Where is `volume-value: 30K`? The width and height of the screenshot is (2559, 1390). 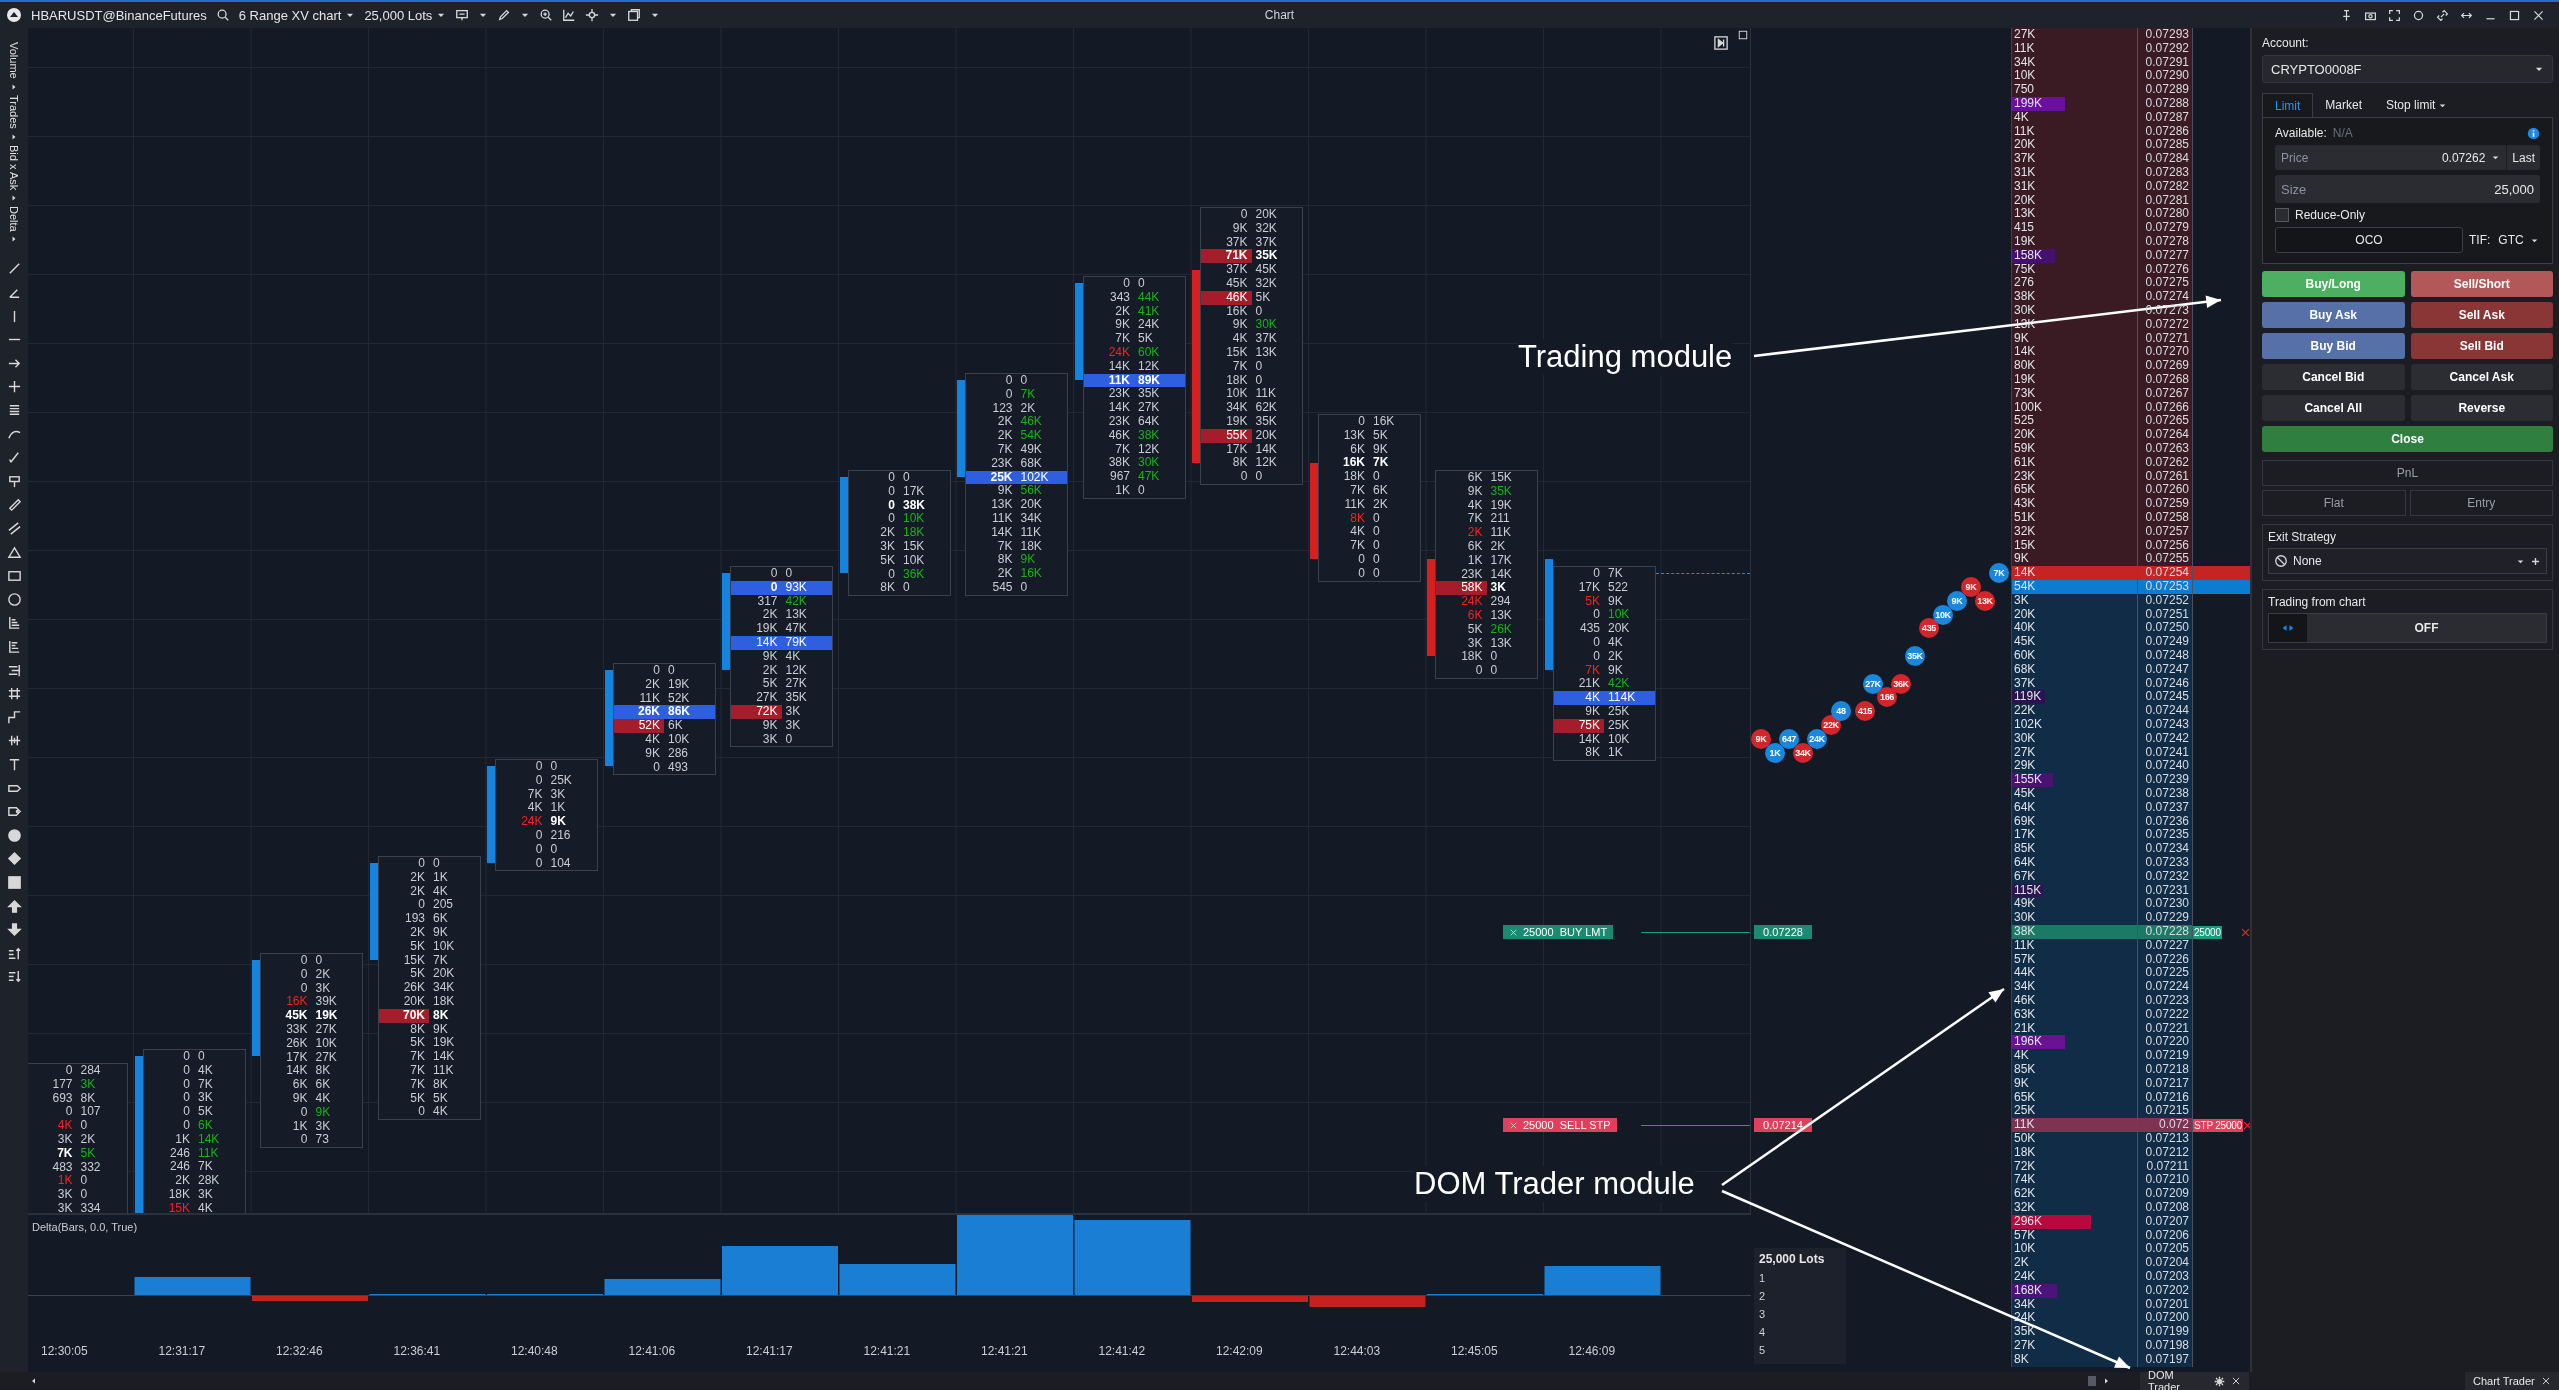 volume-value: 30K is located at coordinates (2024, 738).